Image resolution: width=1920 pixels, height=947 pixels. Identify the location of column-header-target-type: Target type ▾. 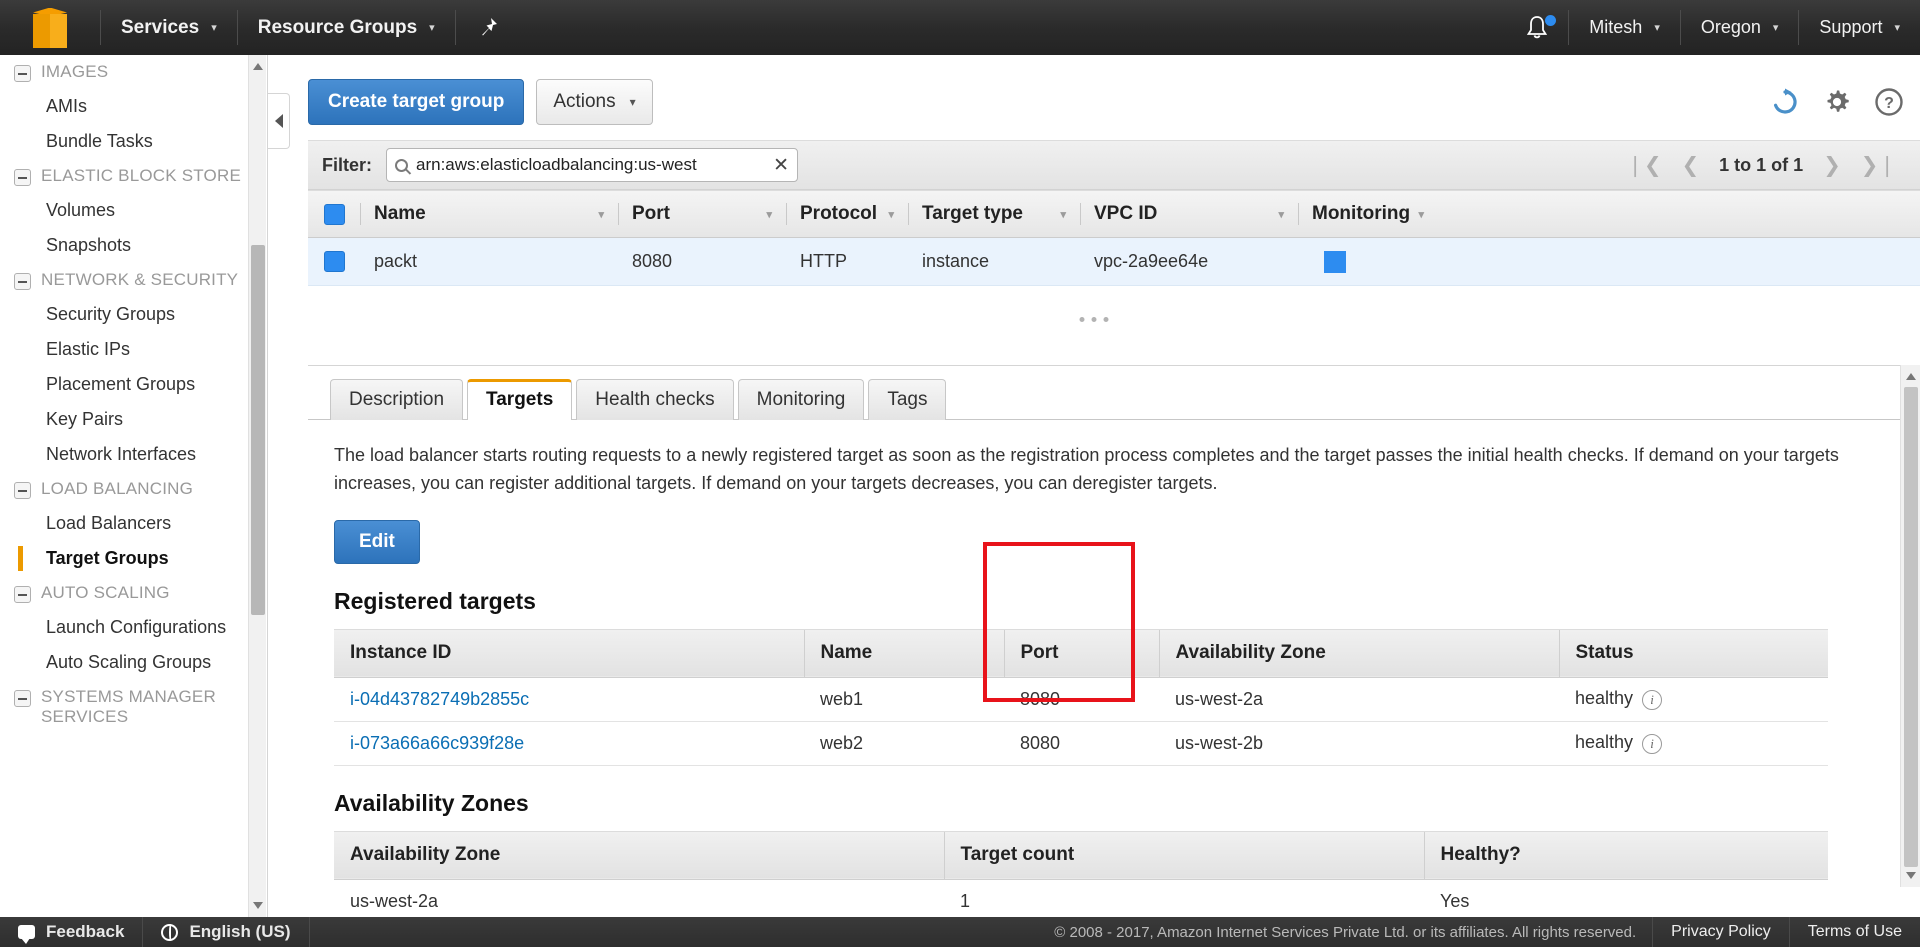
(994, 214).